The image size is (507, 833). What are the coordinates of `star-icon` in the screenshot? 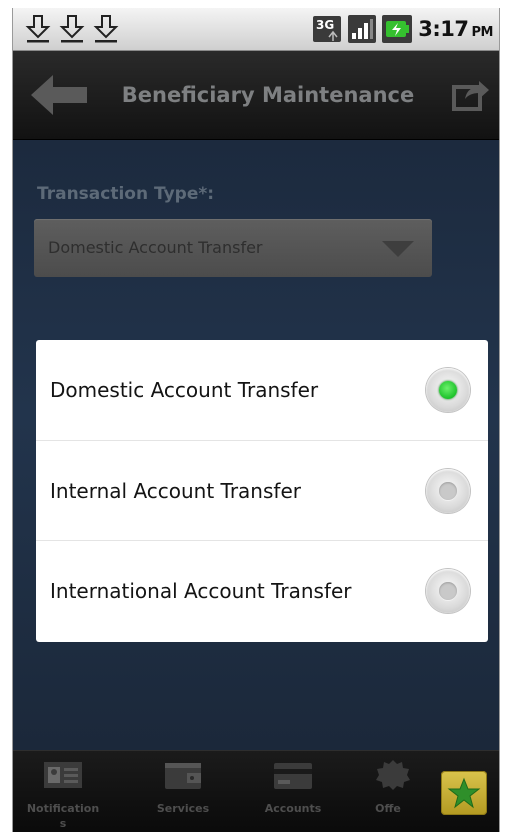 It's located at (464, 793).